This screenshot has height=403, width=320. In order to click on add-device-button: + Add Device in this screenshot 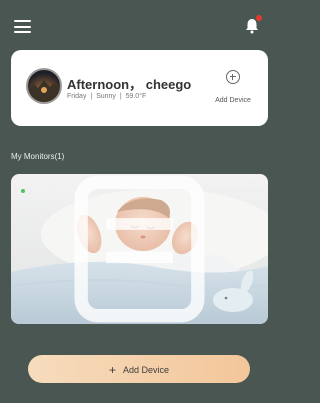, I will do `click(139, 369)`.